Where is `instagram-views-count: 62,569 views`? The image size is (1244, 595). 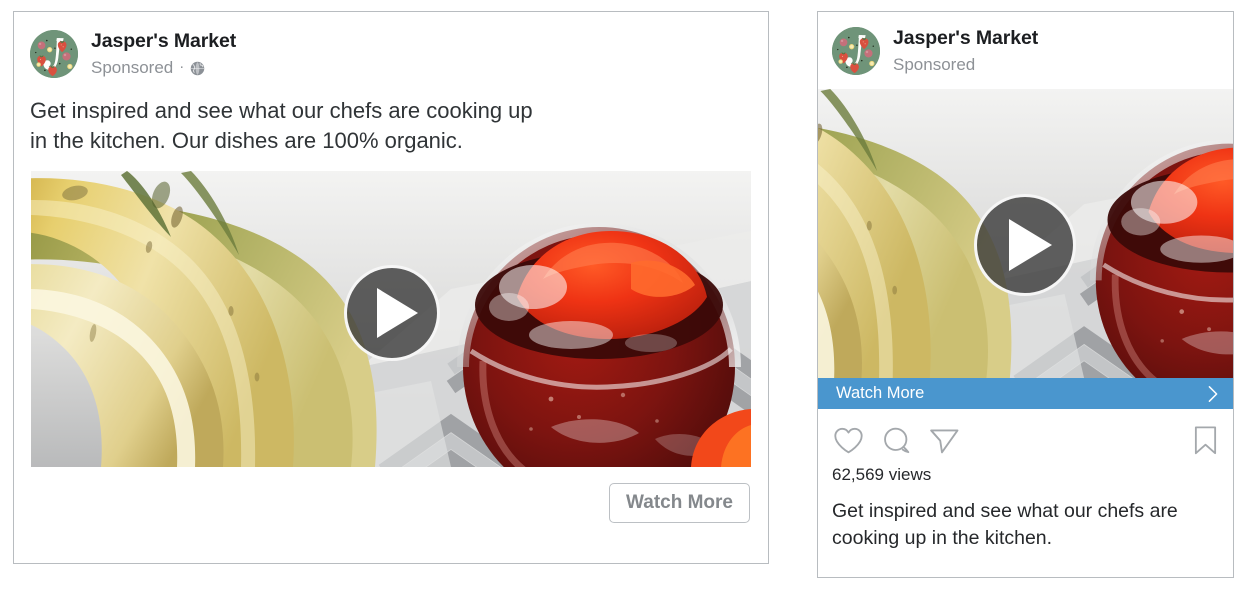 instagram-views-count: 62,569 views is located at coordinates (882, 475).